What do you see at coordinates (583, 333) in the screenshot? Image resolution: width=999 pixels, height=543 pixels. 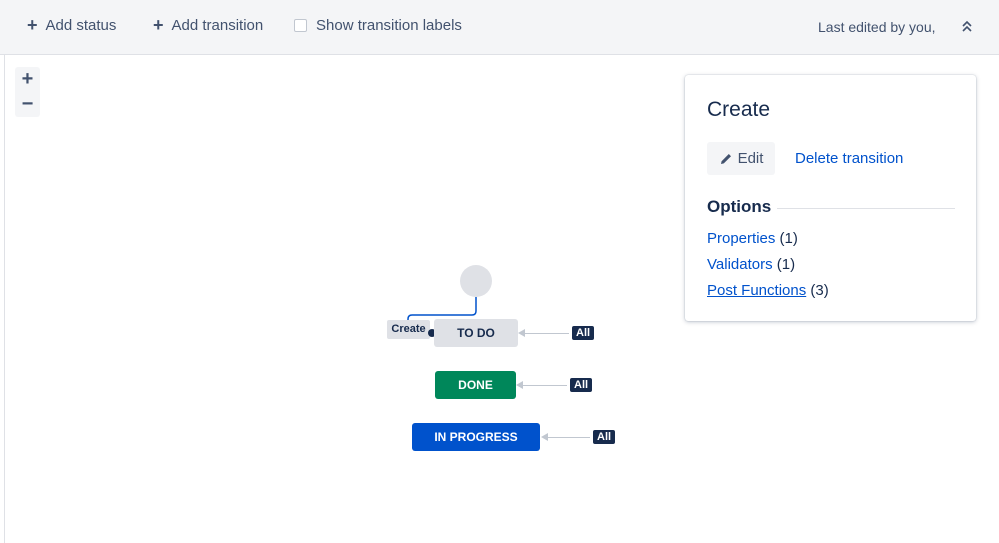 I see `all-badge-todo: All` at bounding box center [583, 333].